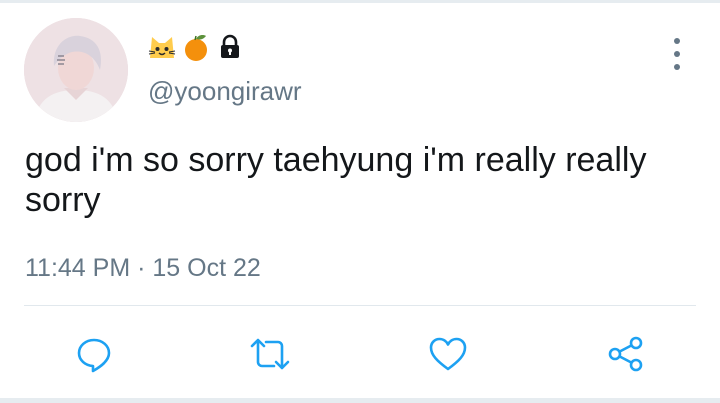 The height and width of the screenshot is (403, 720). Describe the element at coordinates (448, 354) in the screenshot. I see `like-icon` at that location.